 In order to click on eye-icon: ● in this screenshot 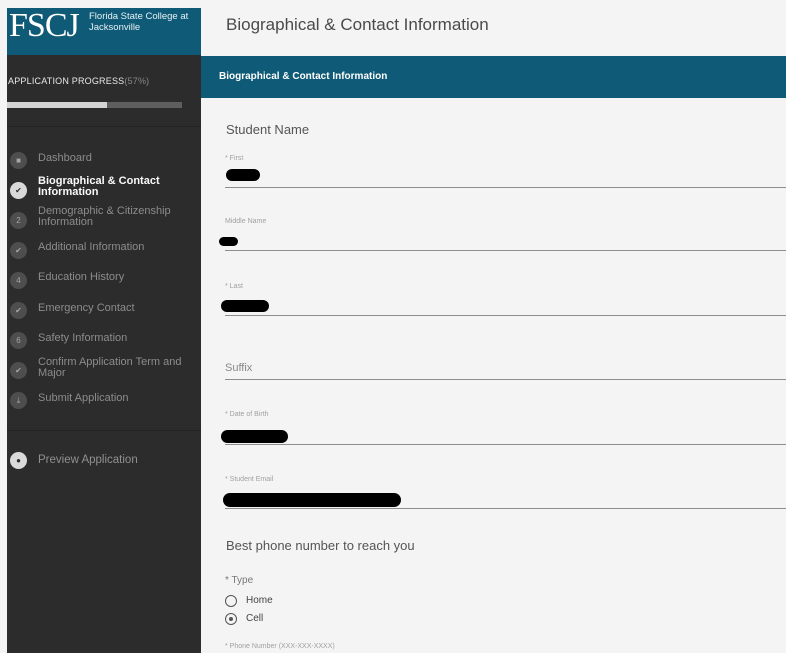, I will do `click(18, 460)`.